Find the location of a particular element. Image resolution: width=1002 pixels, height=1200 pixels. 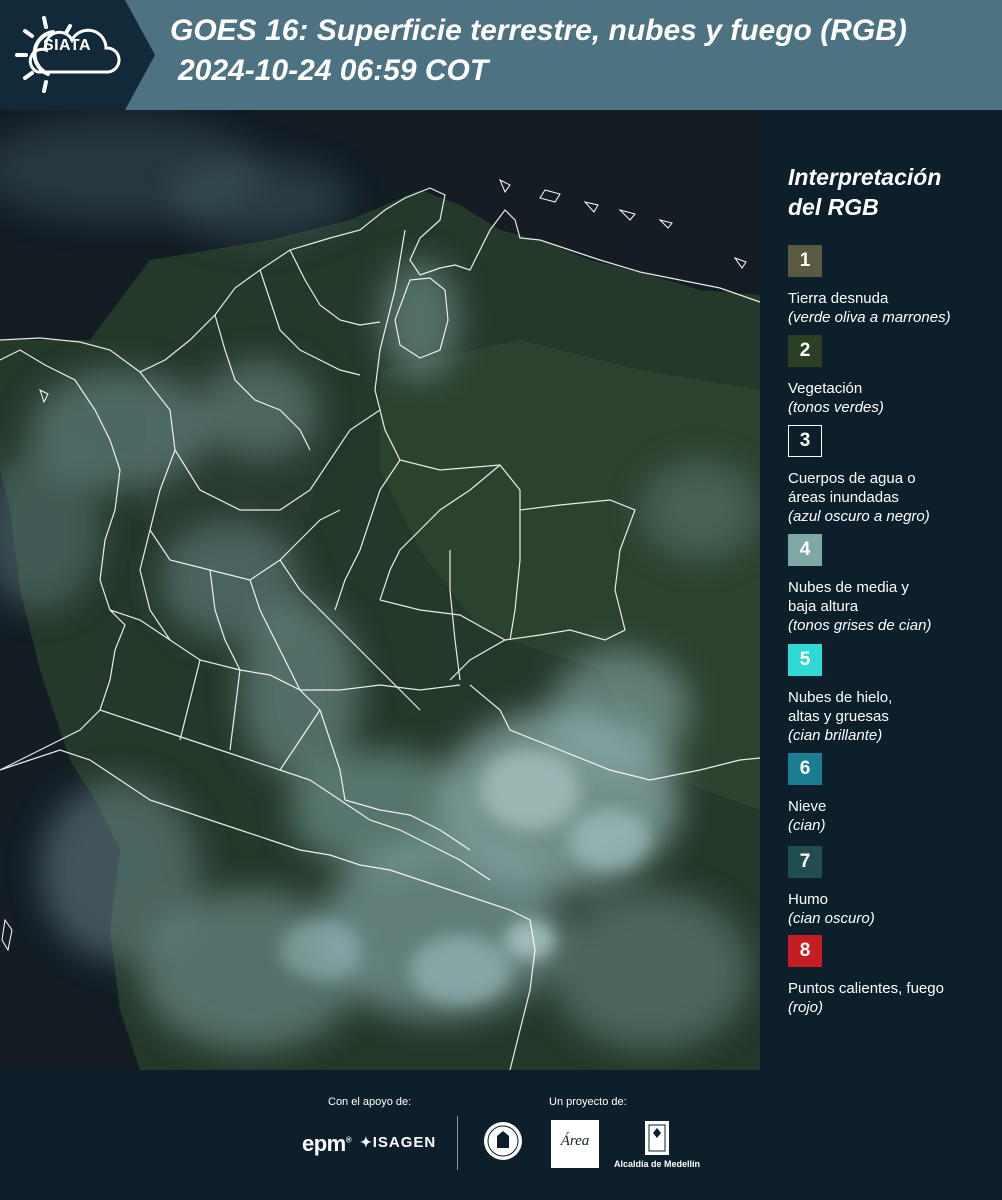

legend-item-fire: 8 Puntos calientes, fuego (rojo) is located at coordinates (893, 976).